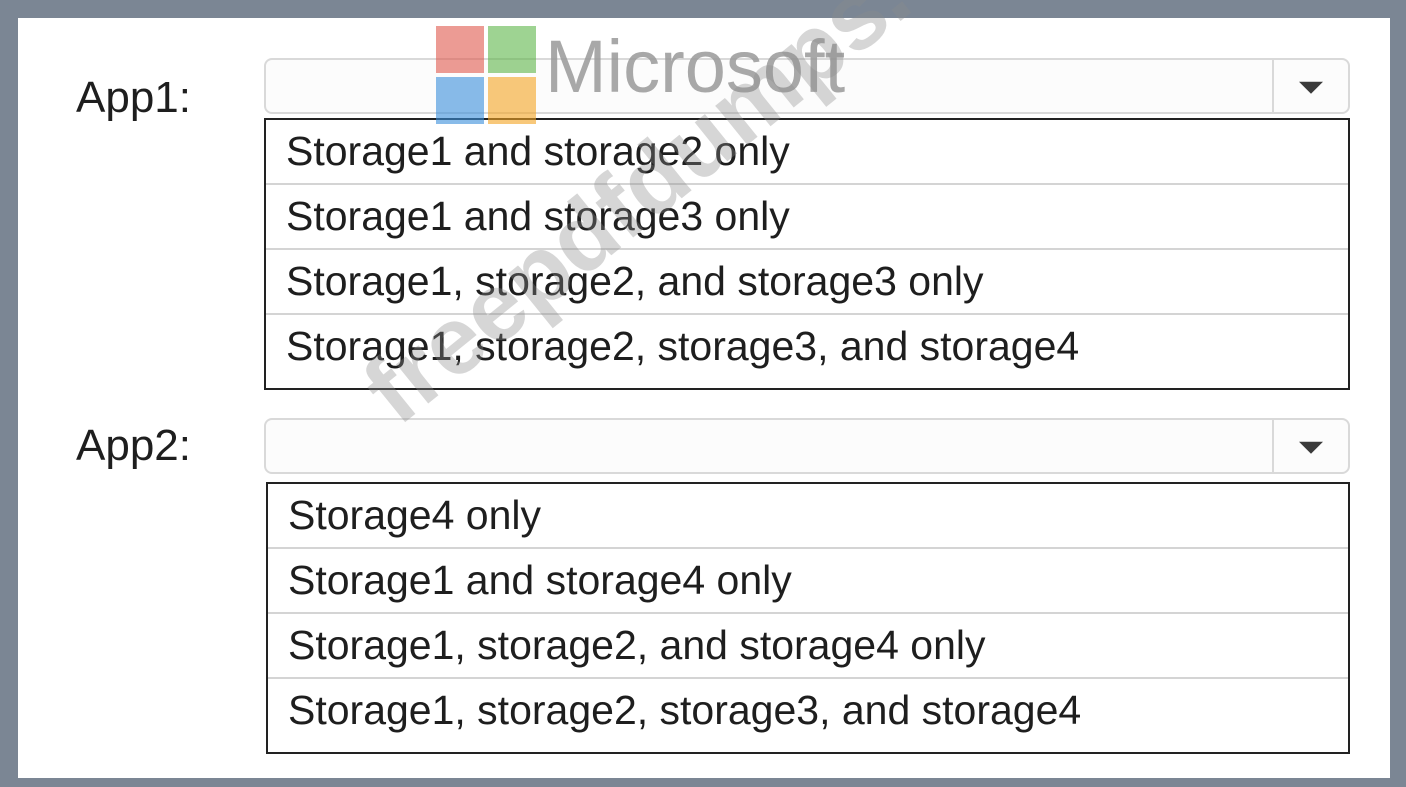 This screenshot has width=1406, height=787. I want to click on microsoft-logo-text: Microsoft, so click(695, 66).